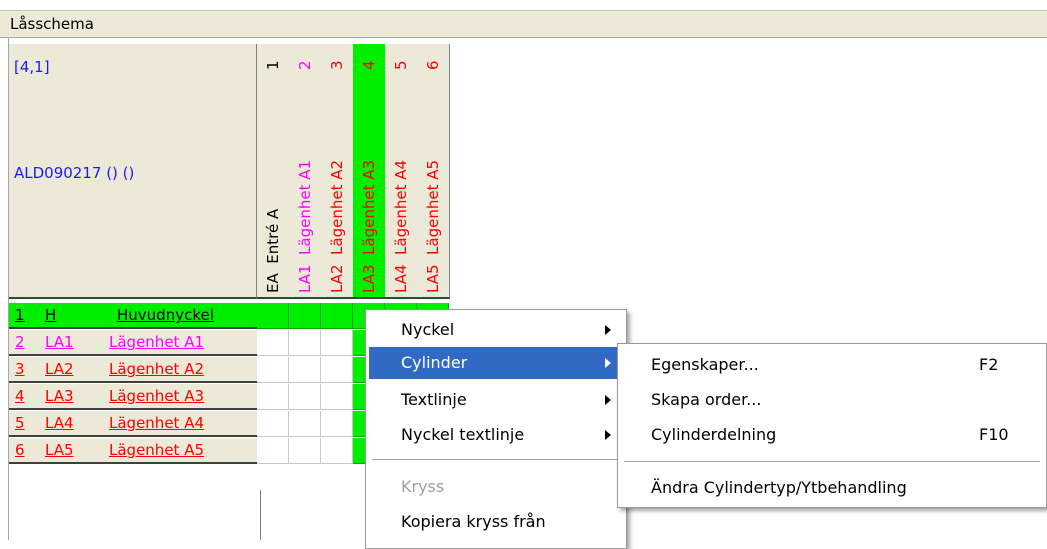 This screenshot has height=549, width=1047. Describe the element at coordinates (833, 365) in the screenshot. I see `menu-item-egenskaper: Egenskaper... F2` at that location.